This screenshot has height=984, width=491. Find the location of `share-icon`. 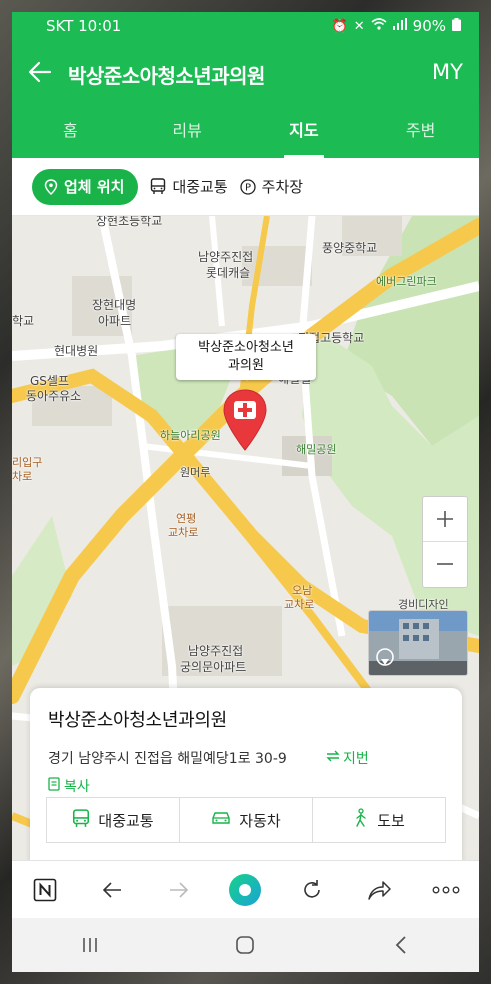

share-icon is located at coordinates (379, 890).